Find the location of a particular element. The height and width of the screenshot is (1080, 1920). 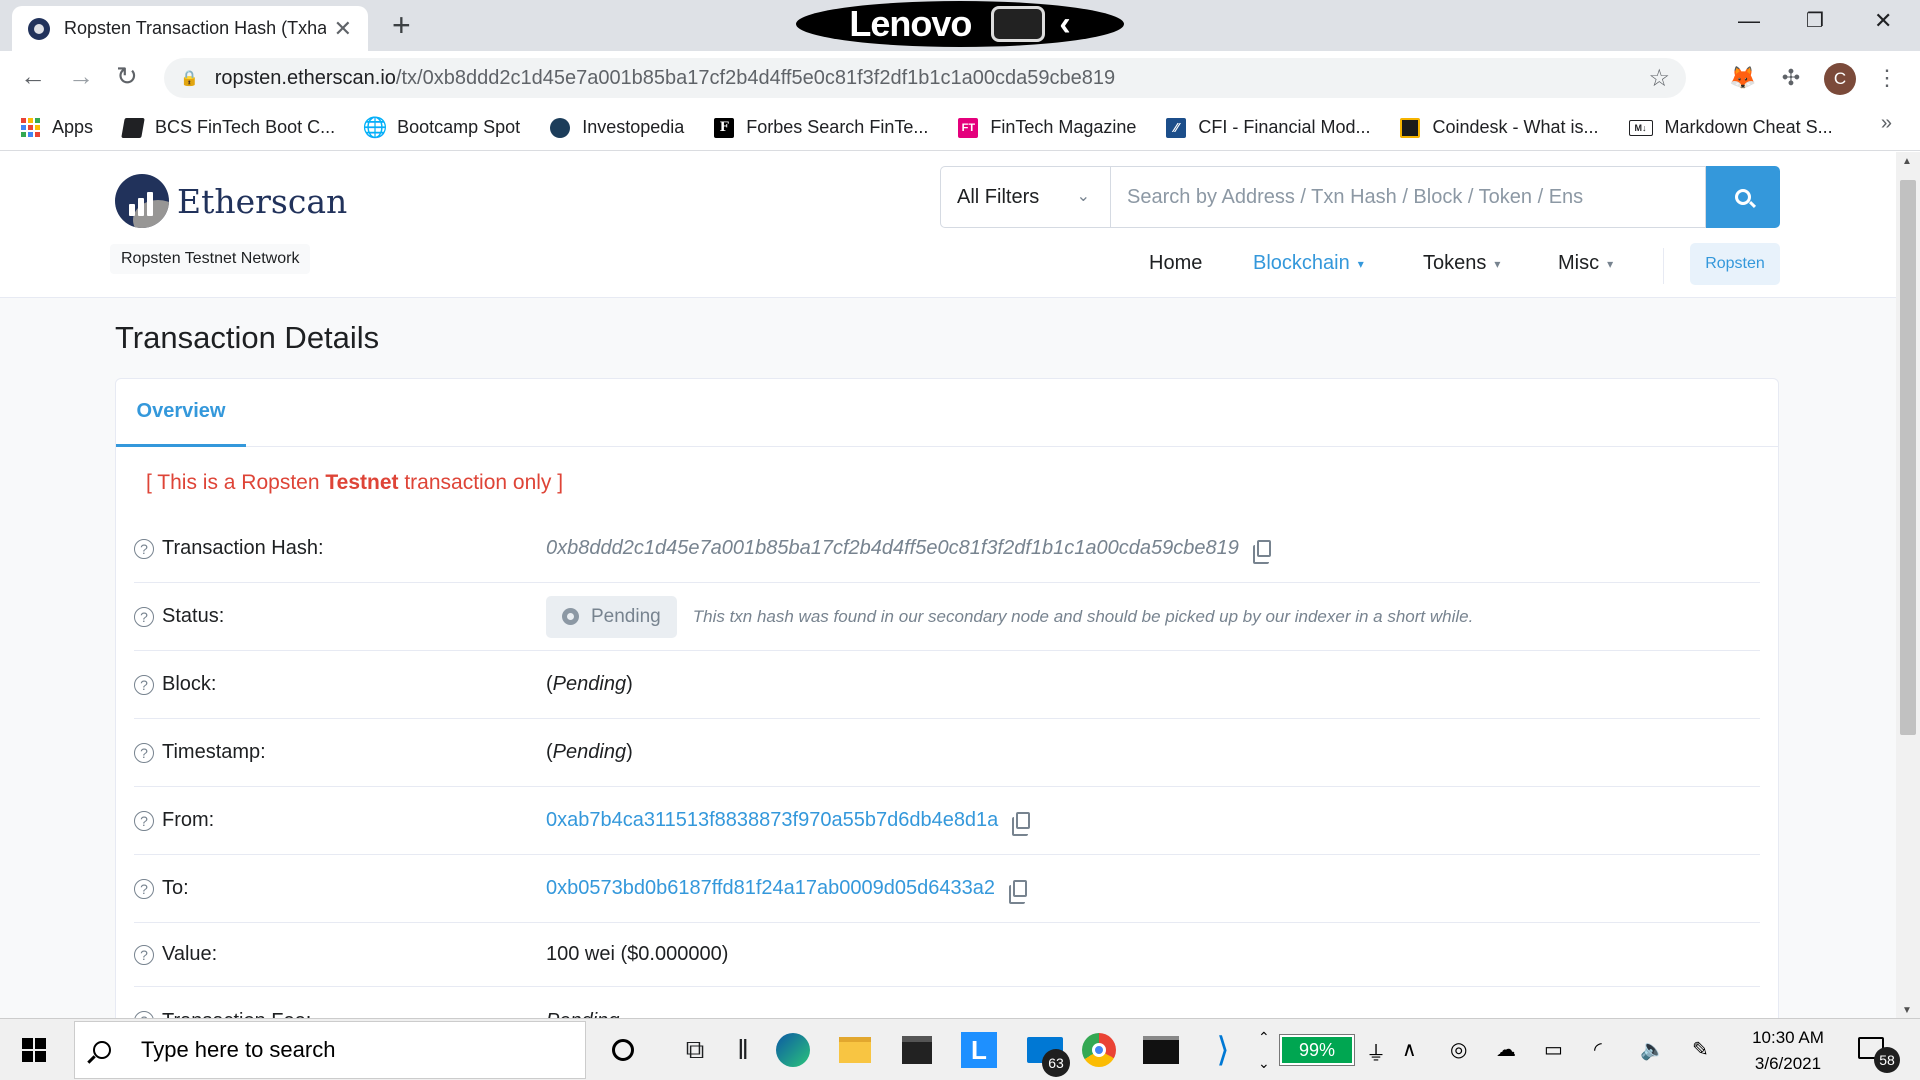

onedrive-cloud-icon: ☁ is located at coordinates (1506, 1049).